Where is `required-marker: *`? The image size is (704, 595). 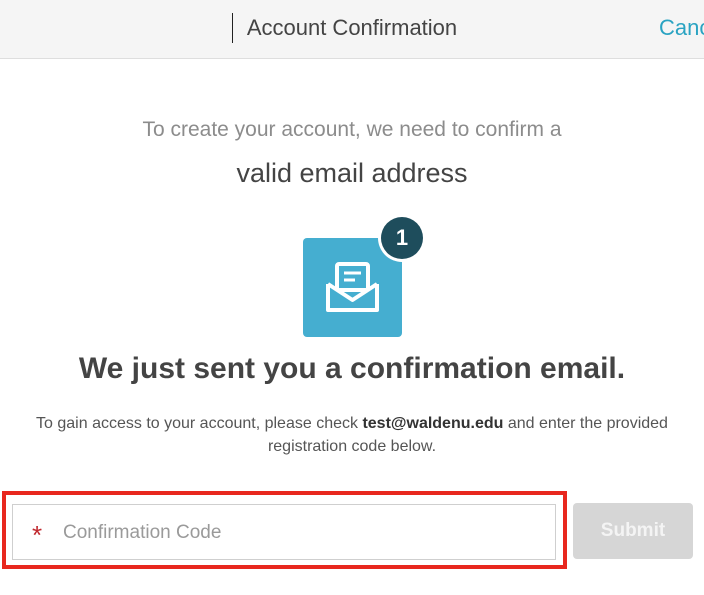 required-marker: * is located at coordinates (37, 535).